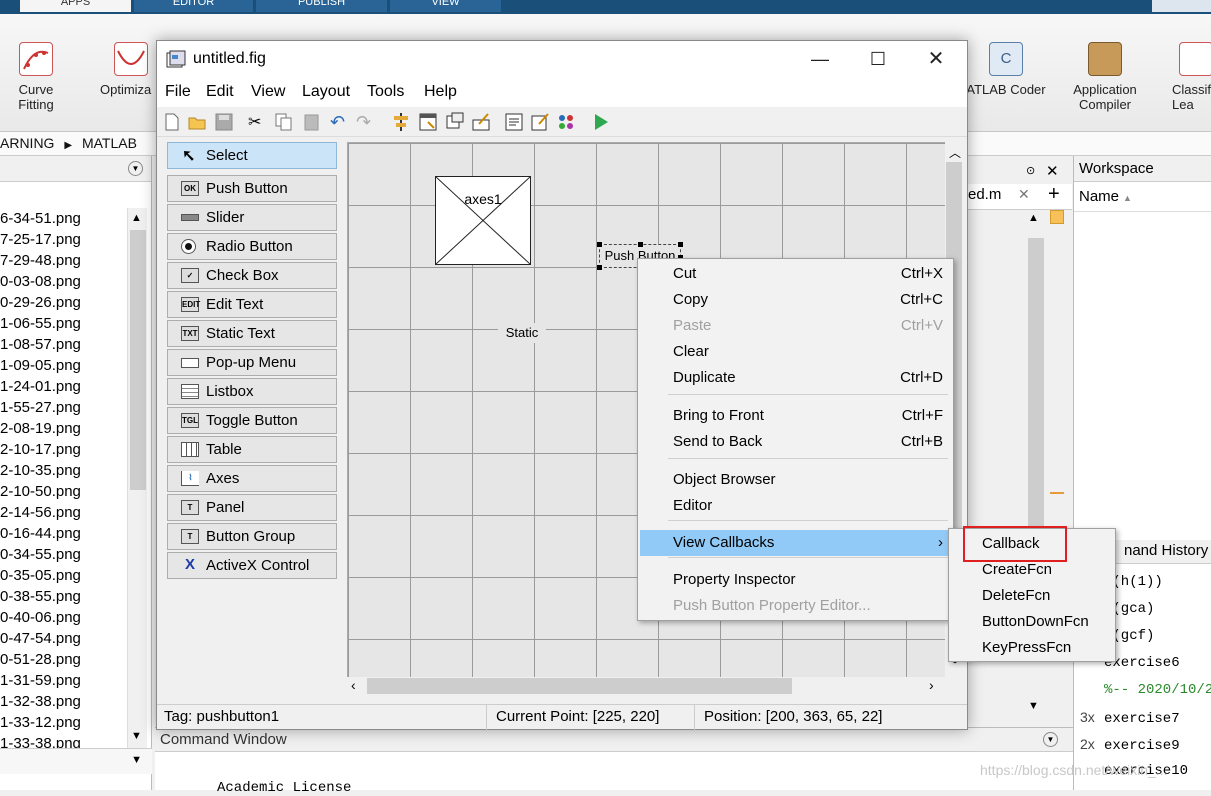  Describe the element at coordinates (63, 554) in the screenshot. I see `file-list-item: 0-34-55.png` at that location.